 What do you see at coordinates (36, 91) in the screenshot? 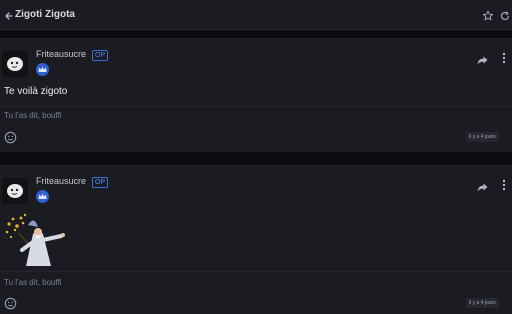
I see `post-body: Te voilà zigoto` at bounding box center [36, 91].